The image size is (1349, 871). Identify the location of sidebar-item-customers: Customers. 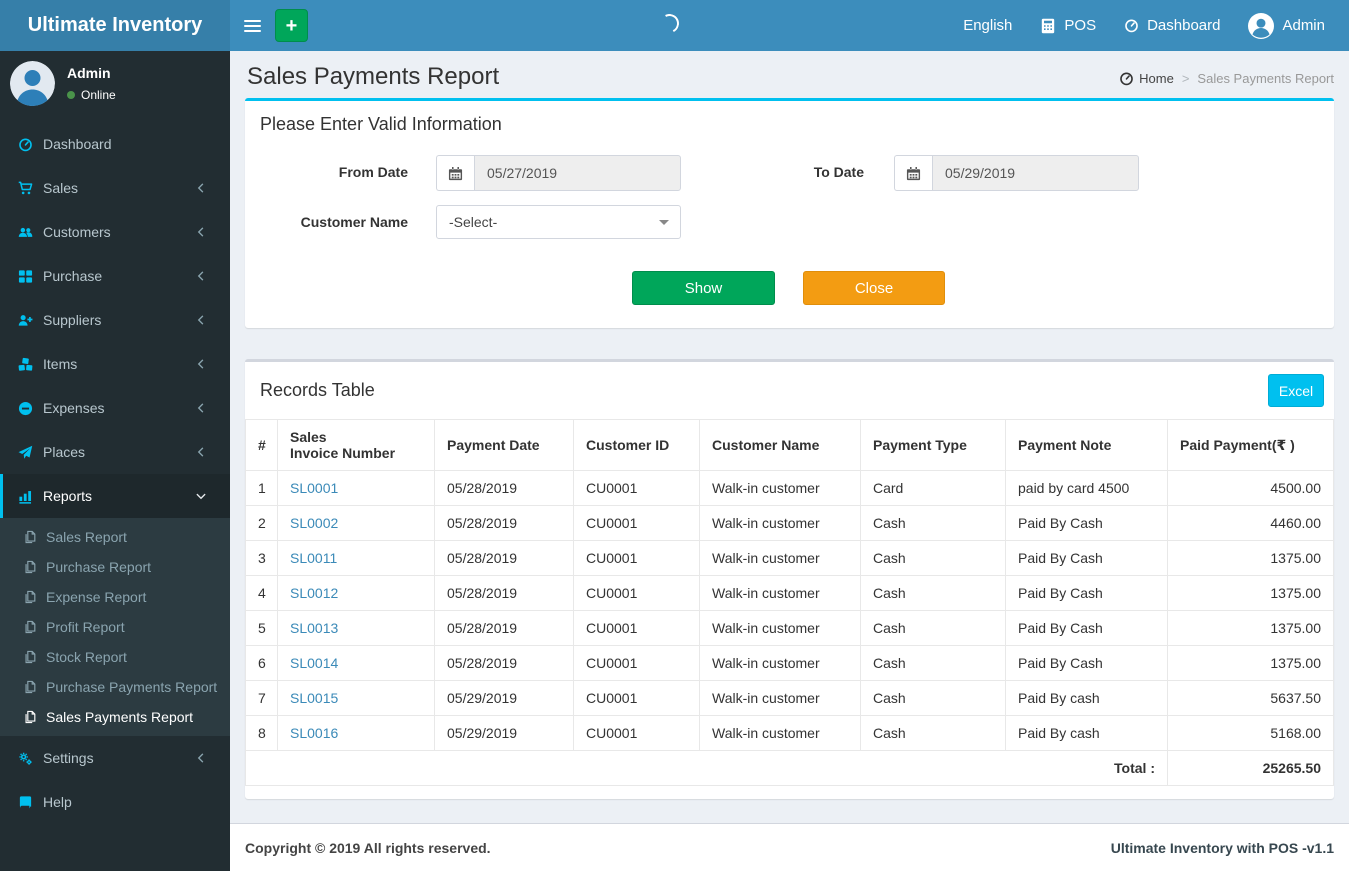
(115, 232).